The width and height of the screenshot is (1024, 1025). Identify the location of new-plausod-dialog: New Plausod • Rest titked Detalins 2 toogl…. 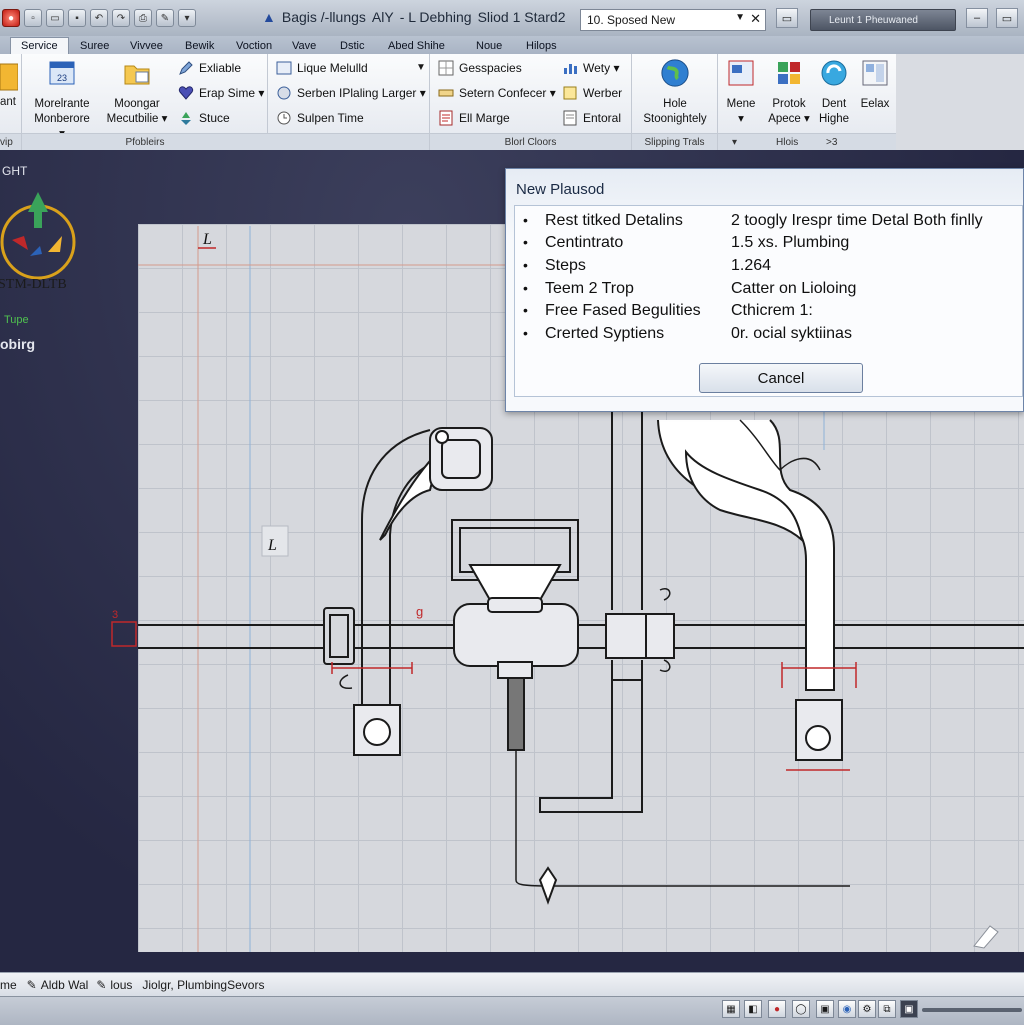
(764, 290).